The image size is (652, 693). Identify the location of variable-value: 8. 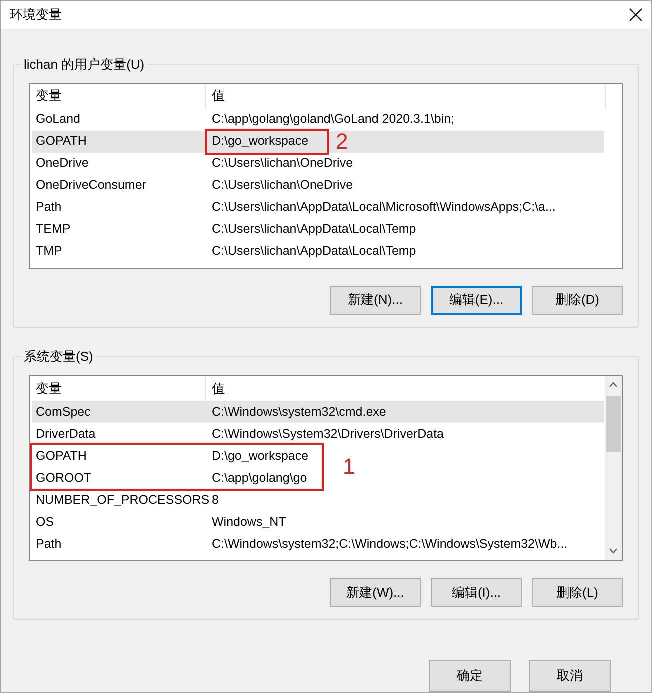
(215, 500).